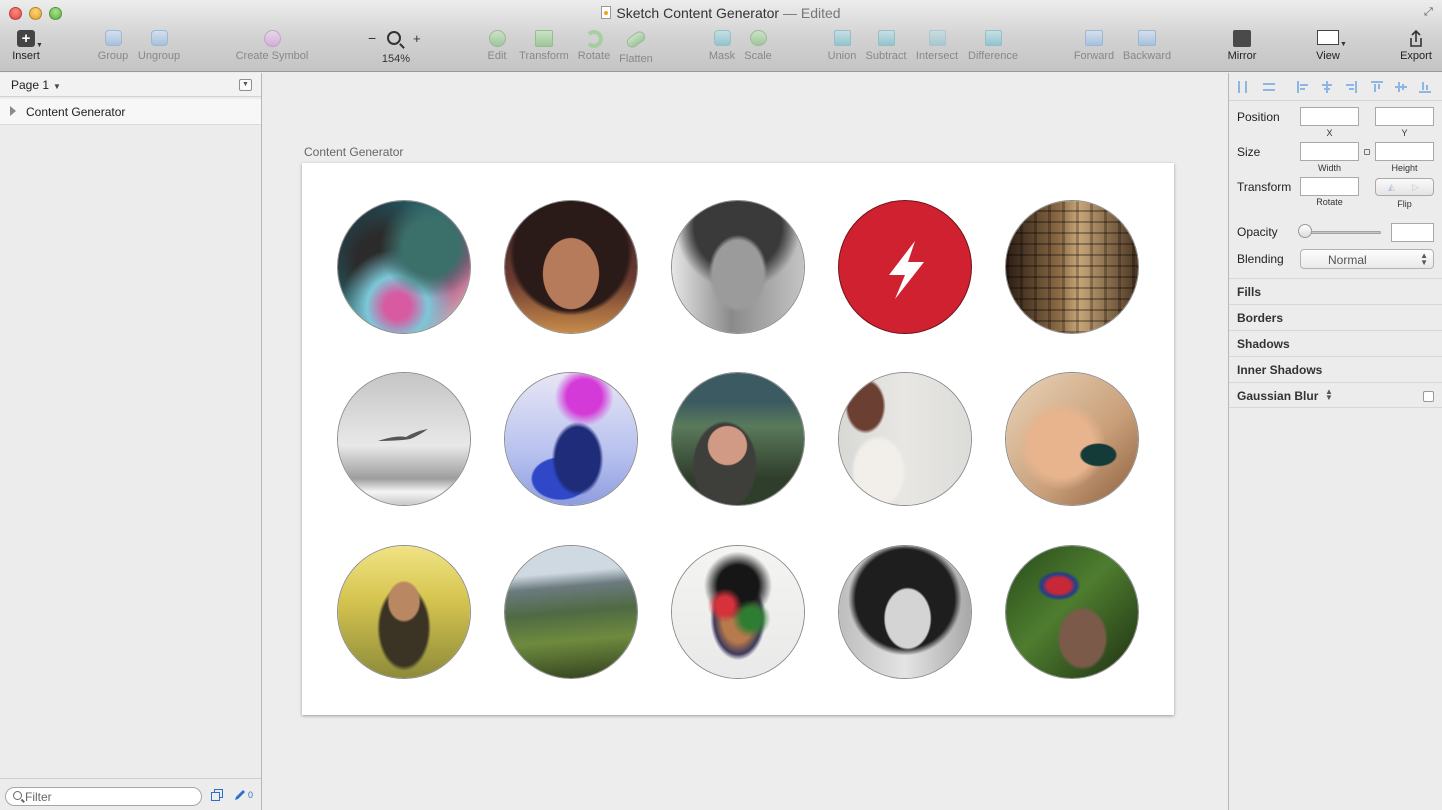 This screenshot has height=810, width=1442. What do you see at coordinates (937, 49) in the screenshot?
I see `intersect-button: Intersect` at bounding box center [937, 49].